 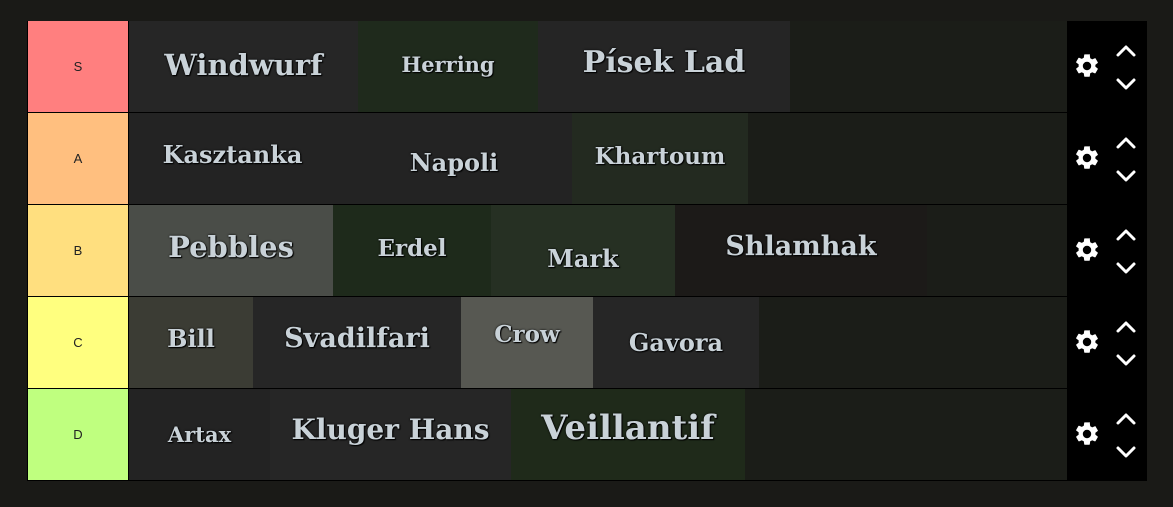 I want to click on tier-item: Bill, so click(x=191, y=342).